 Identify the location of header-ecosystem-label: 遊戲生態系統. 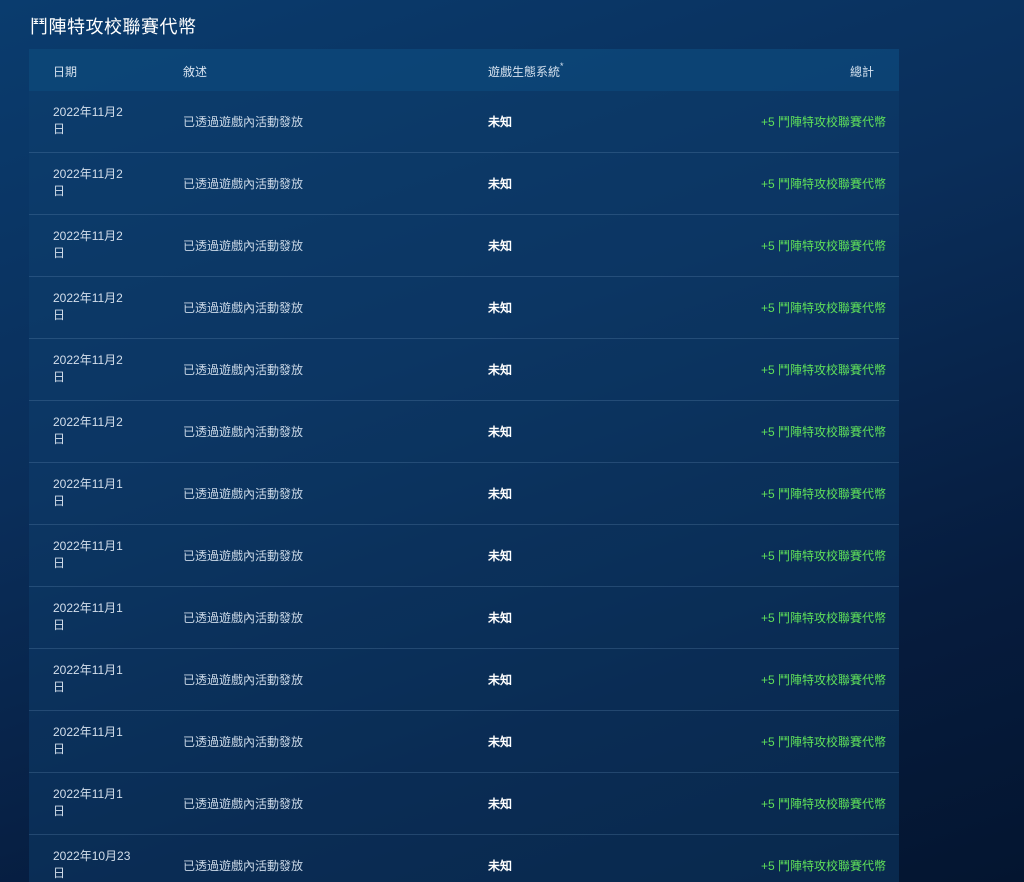
(524, 72).